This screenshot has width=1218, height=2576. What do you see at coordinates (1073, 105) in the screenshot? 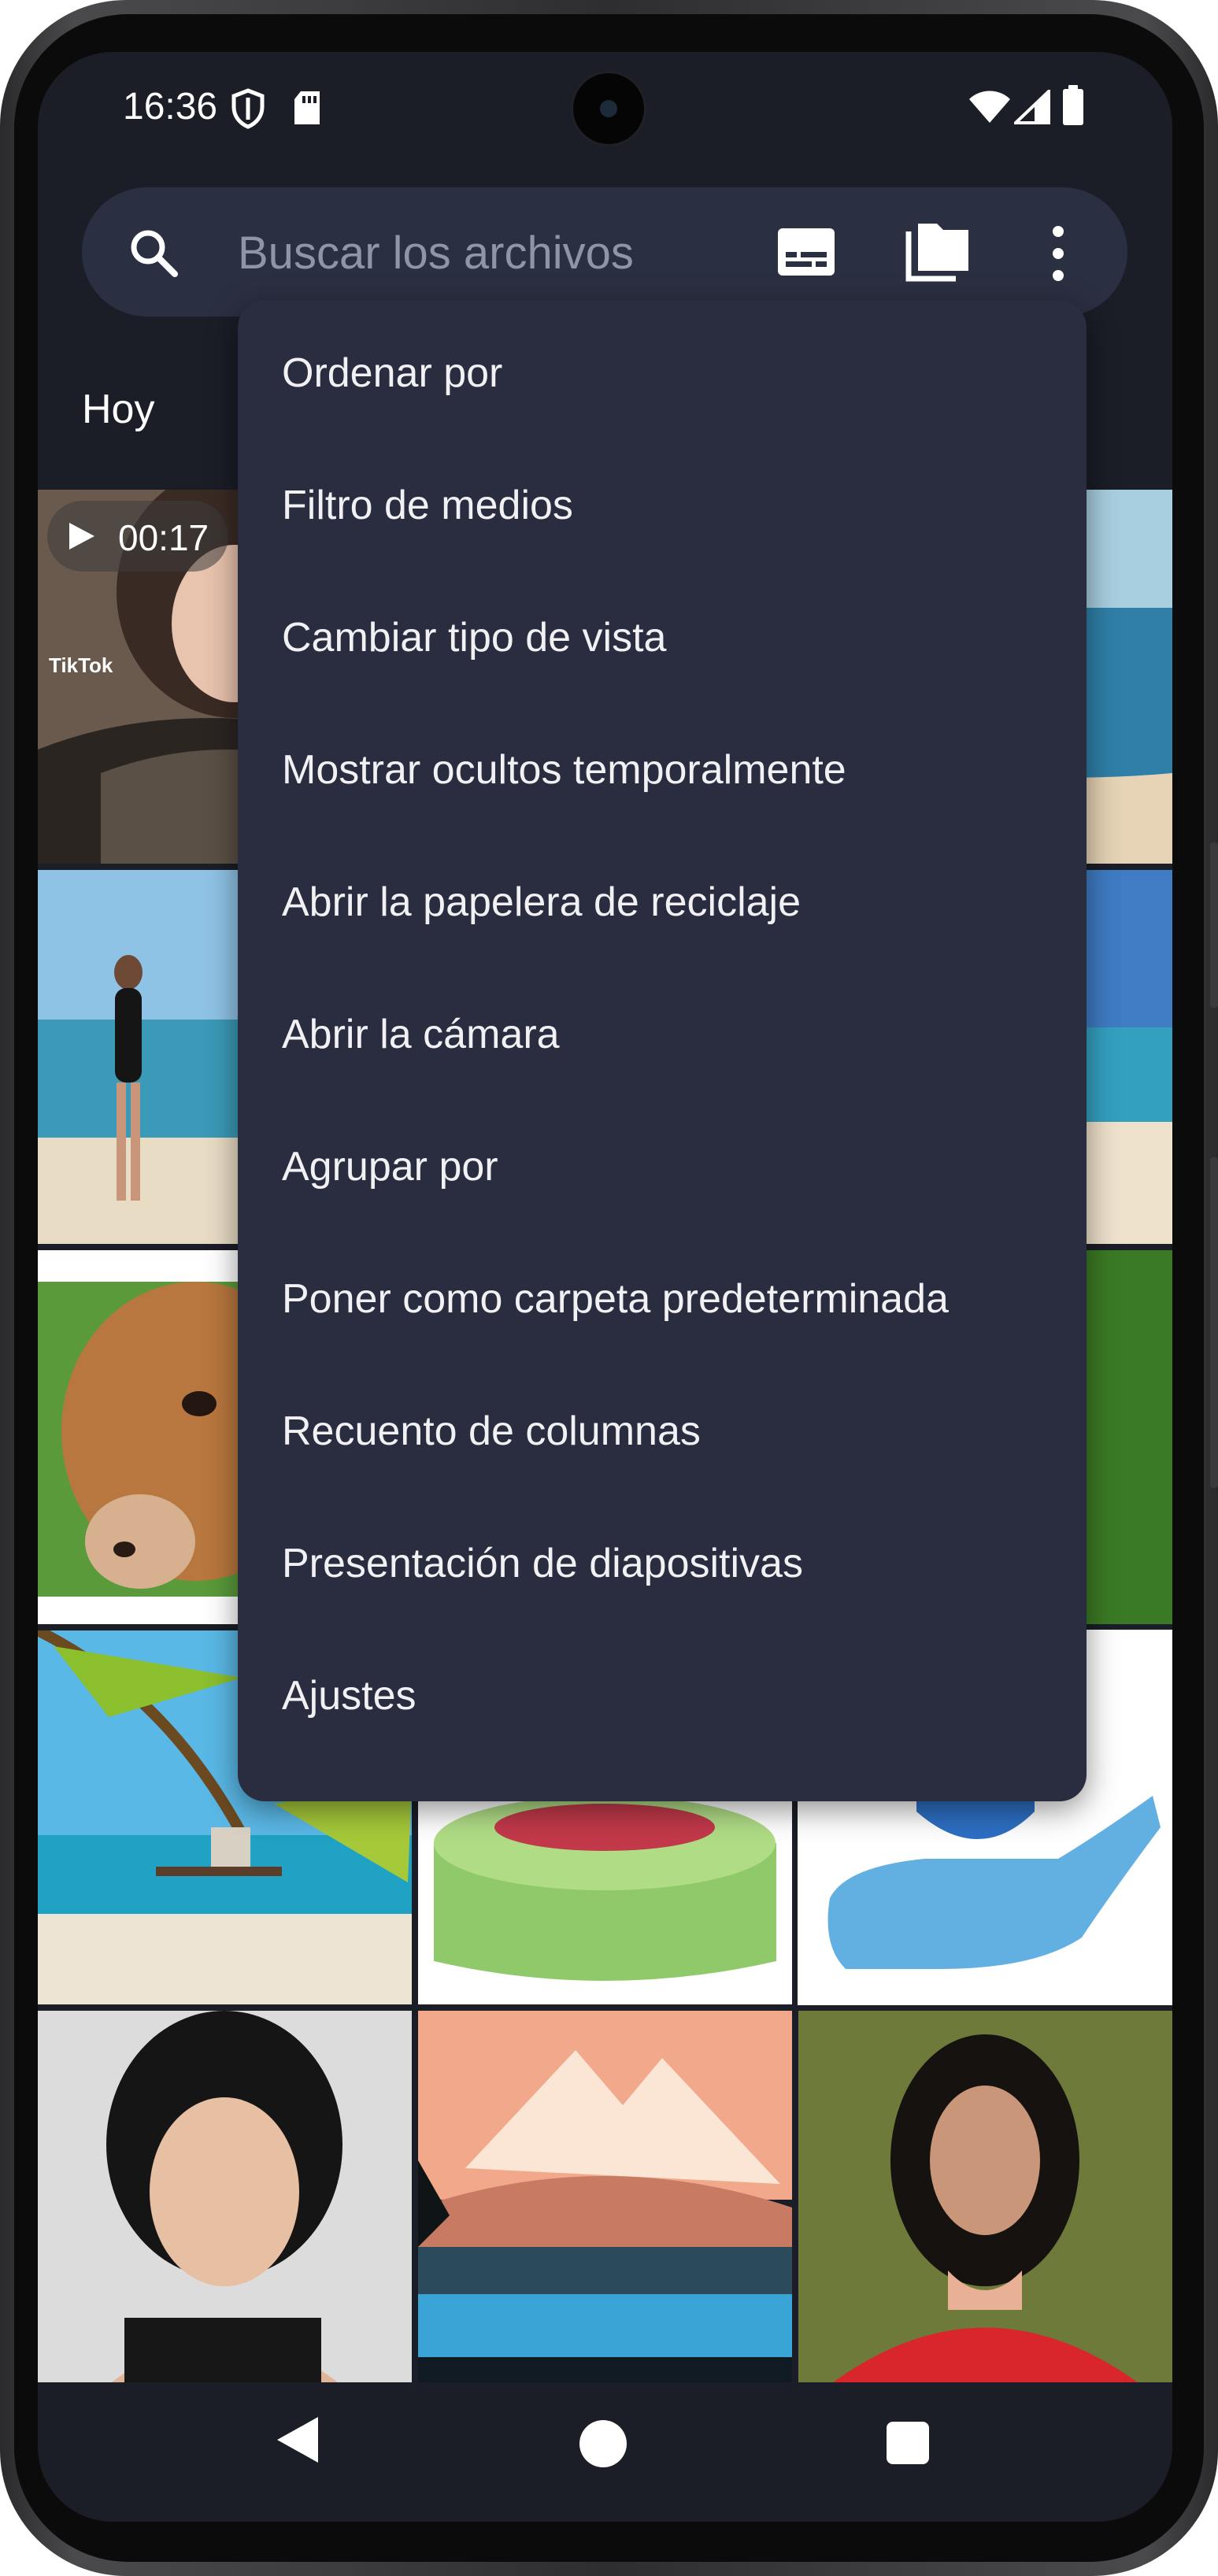
I see `battery-icon` at bounding box center [1073, 105].